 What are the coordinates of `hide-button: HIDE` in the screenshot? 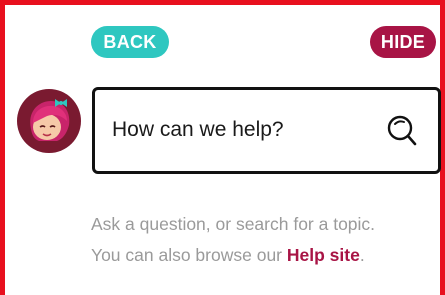 It's located at (403, 42).